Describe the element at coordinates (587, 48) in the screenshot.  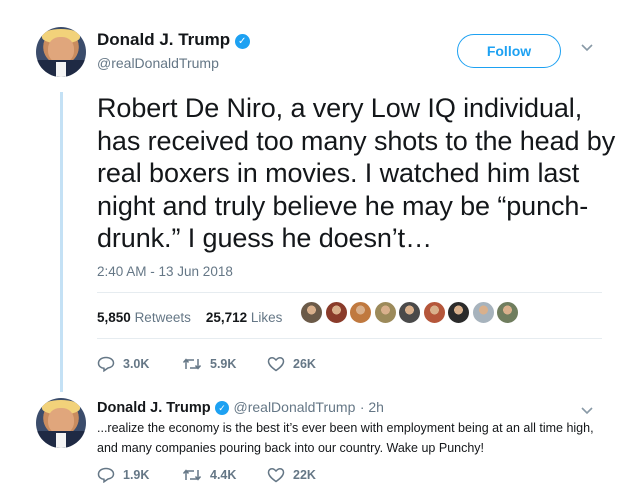
I see `chevron-down-icon` at that location.